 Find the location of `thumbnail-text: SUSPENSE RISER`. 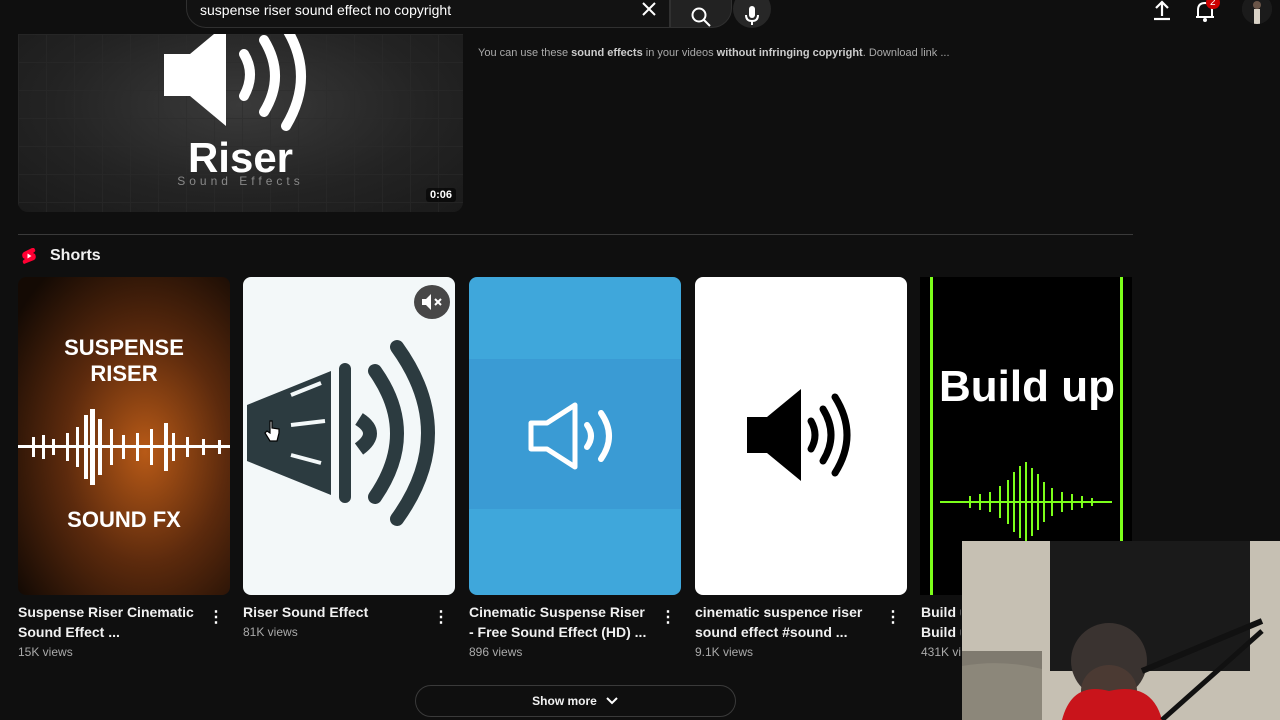

thumbnail-text: SUSPENSE RISER is located at coordinates (124, 360).